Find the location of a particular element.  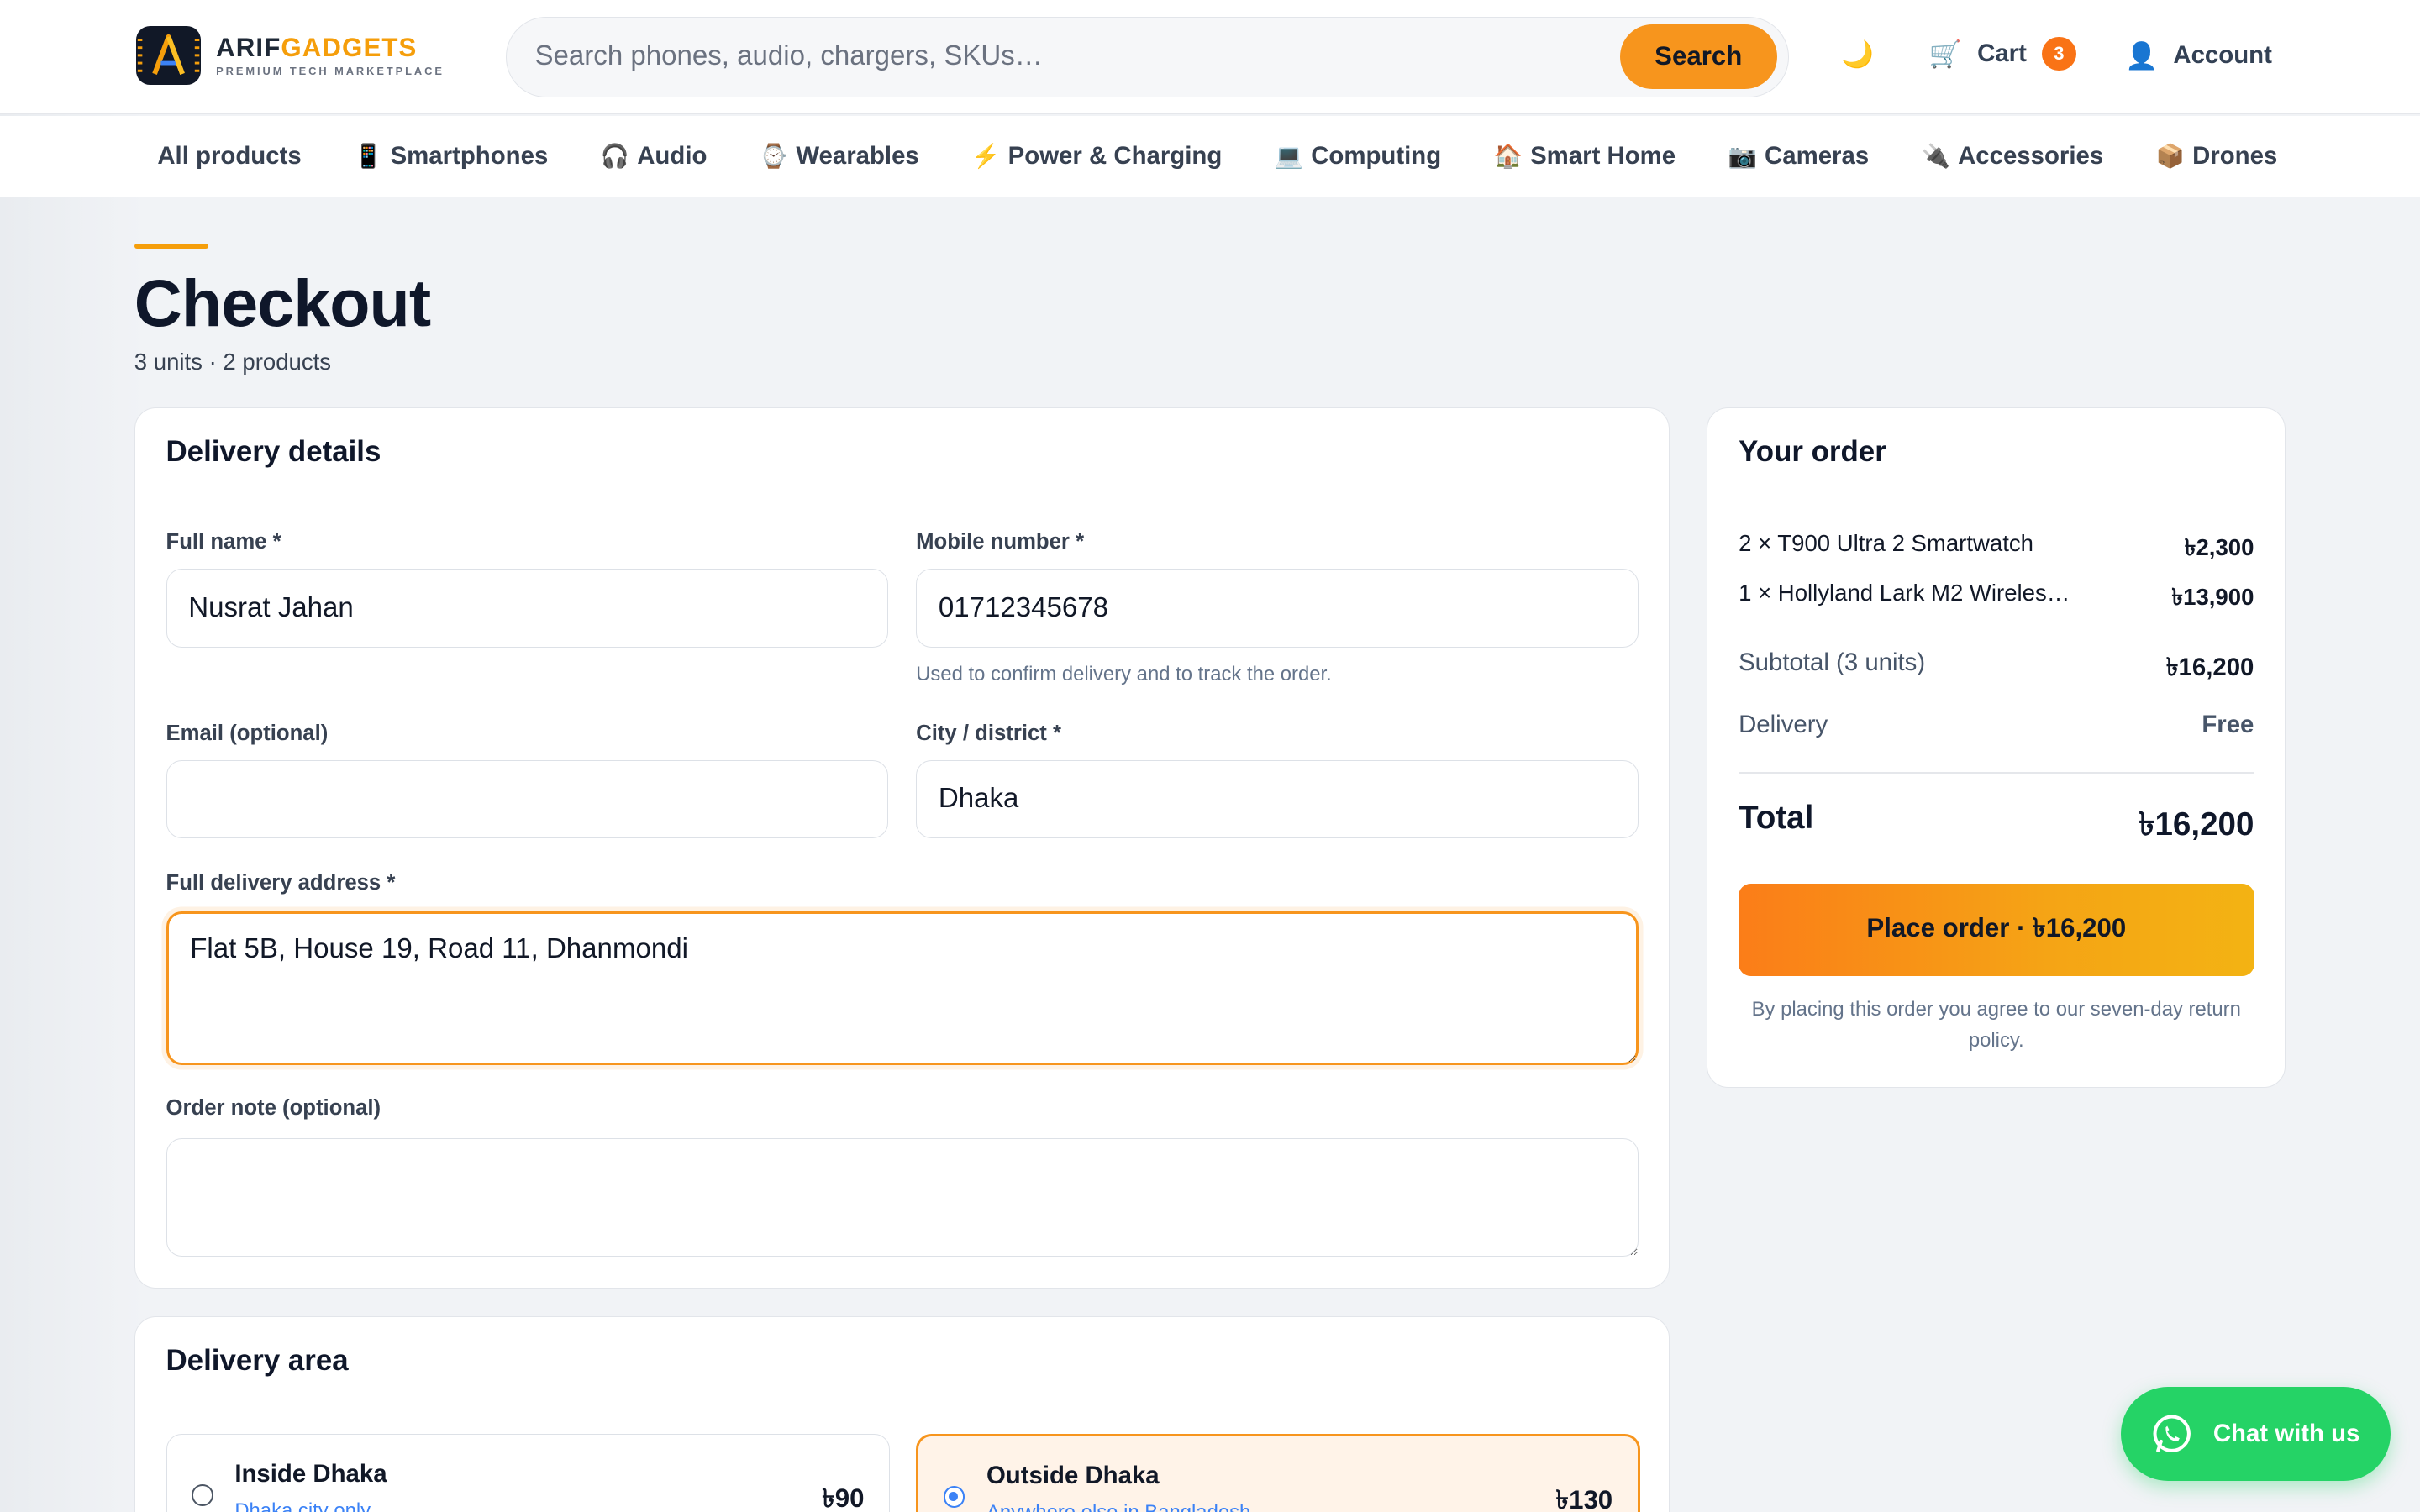

subtotal-row: Subtotal (3 units) ৳16,200 is located at coordinates (1996, 669).